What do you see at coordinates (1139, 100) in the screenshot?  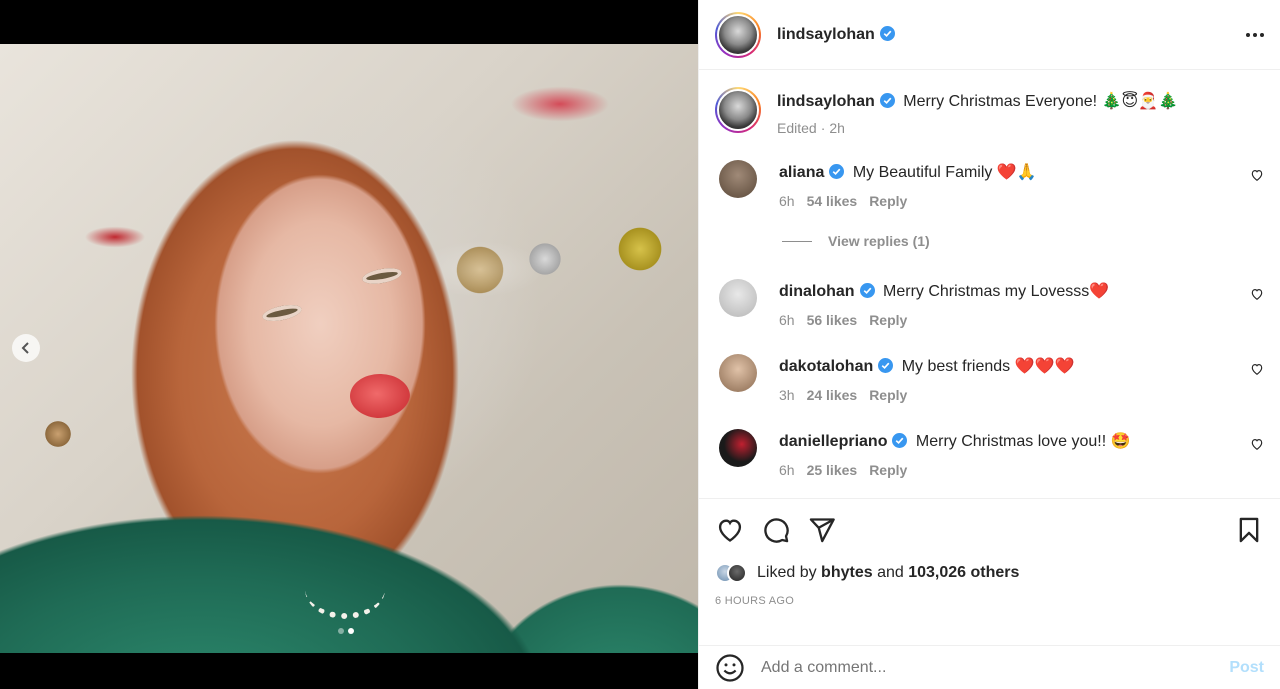 I see `caption-emoji: 🎄😇🎅🎄` at bounding box center [1139, 100].